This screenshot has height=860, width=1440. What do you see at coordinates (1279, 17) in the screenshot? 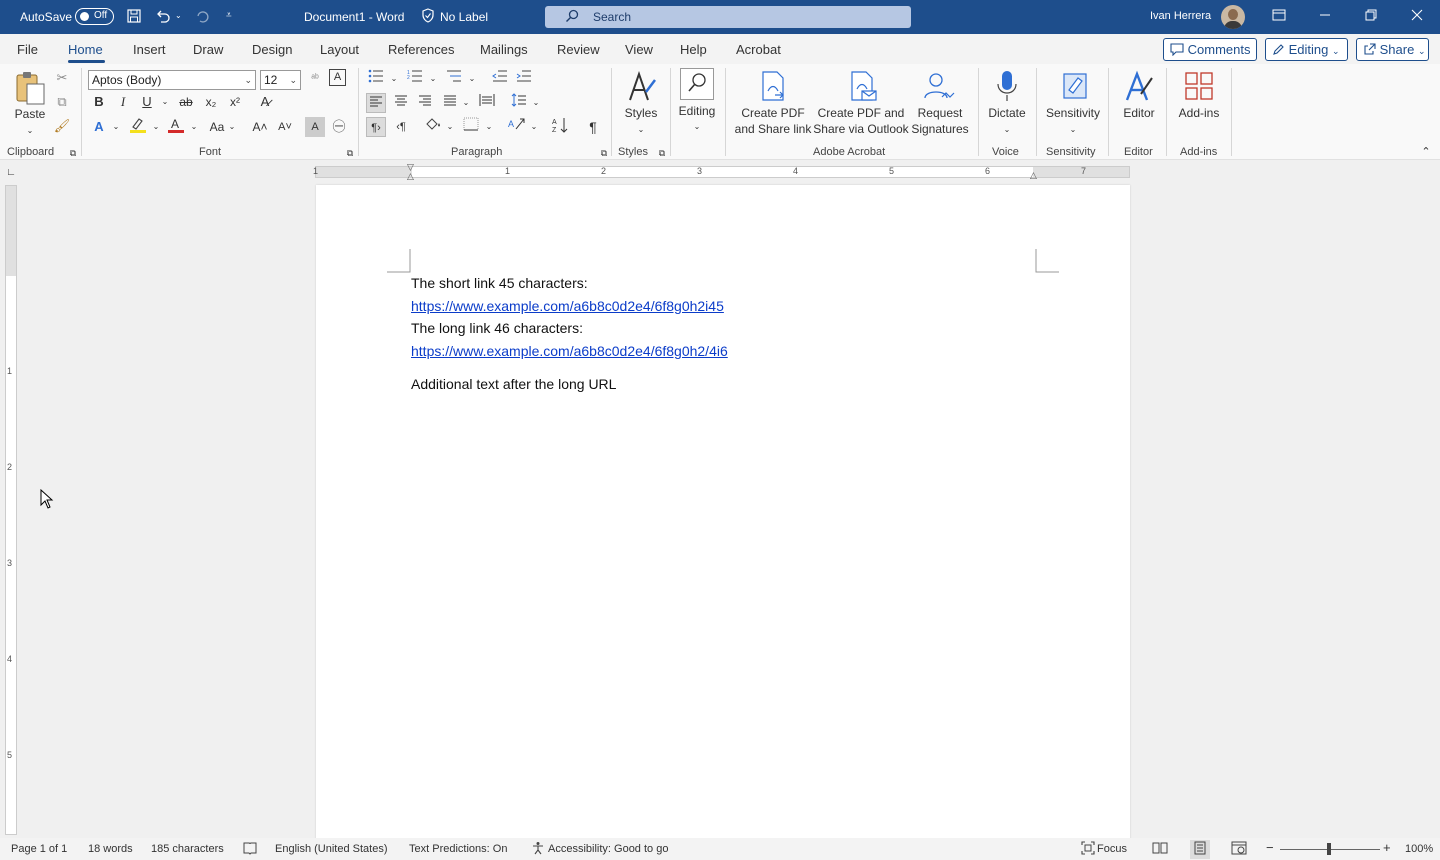
I see `ribbon-display-options-icon` at bounding box center [1279, 17].